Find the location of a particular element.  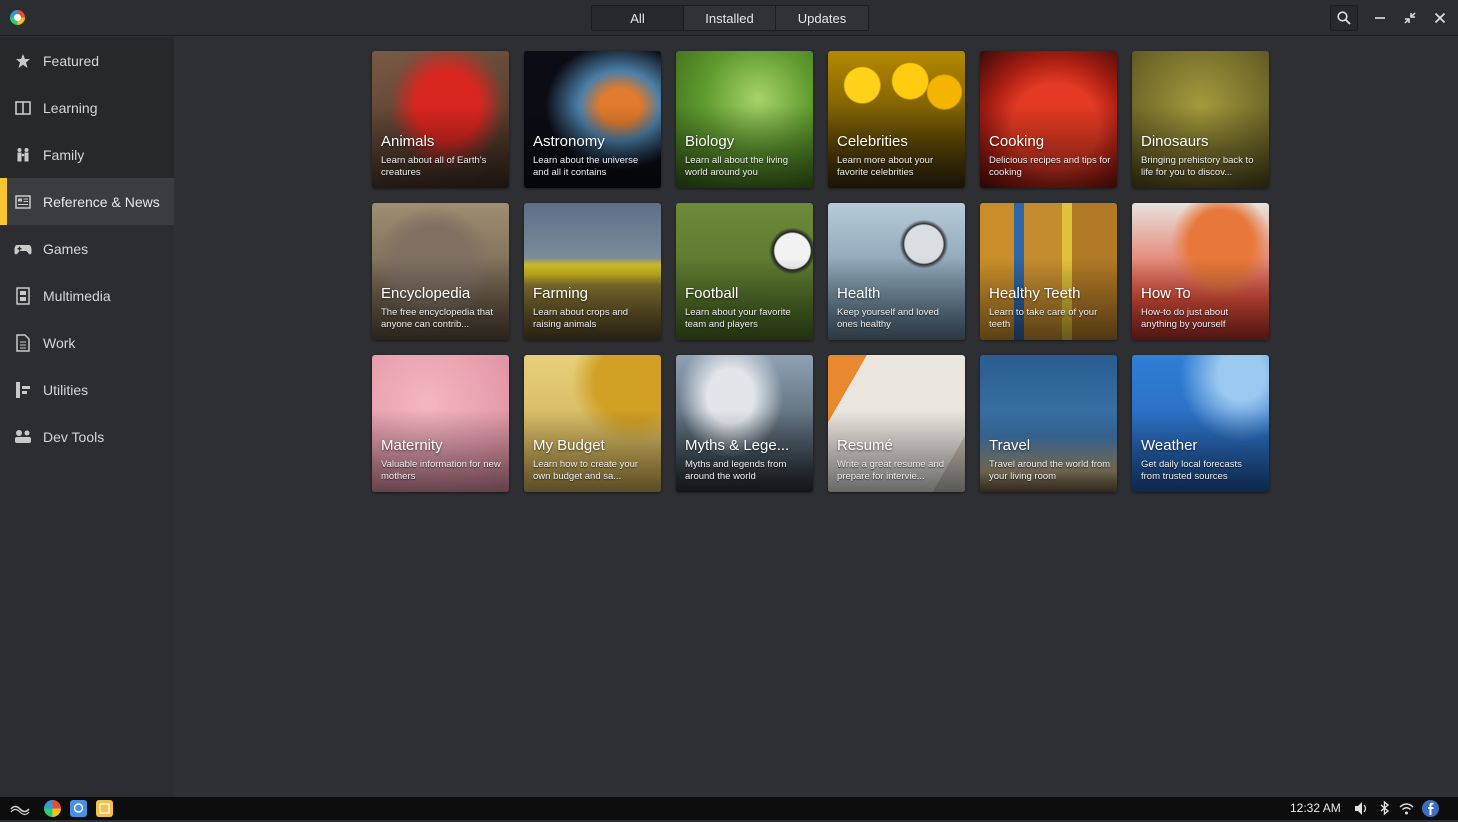

search-icon is located at coordinates (1344, 18).